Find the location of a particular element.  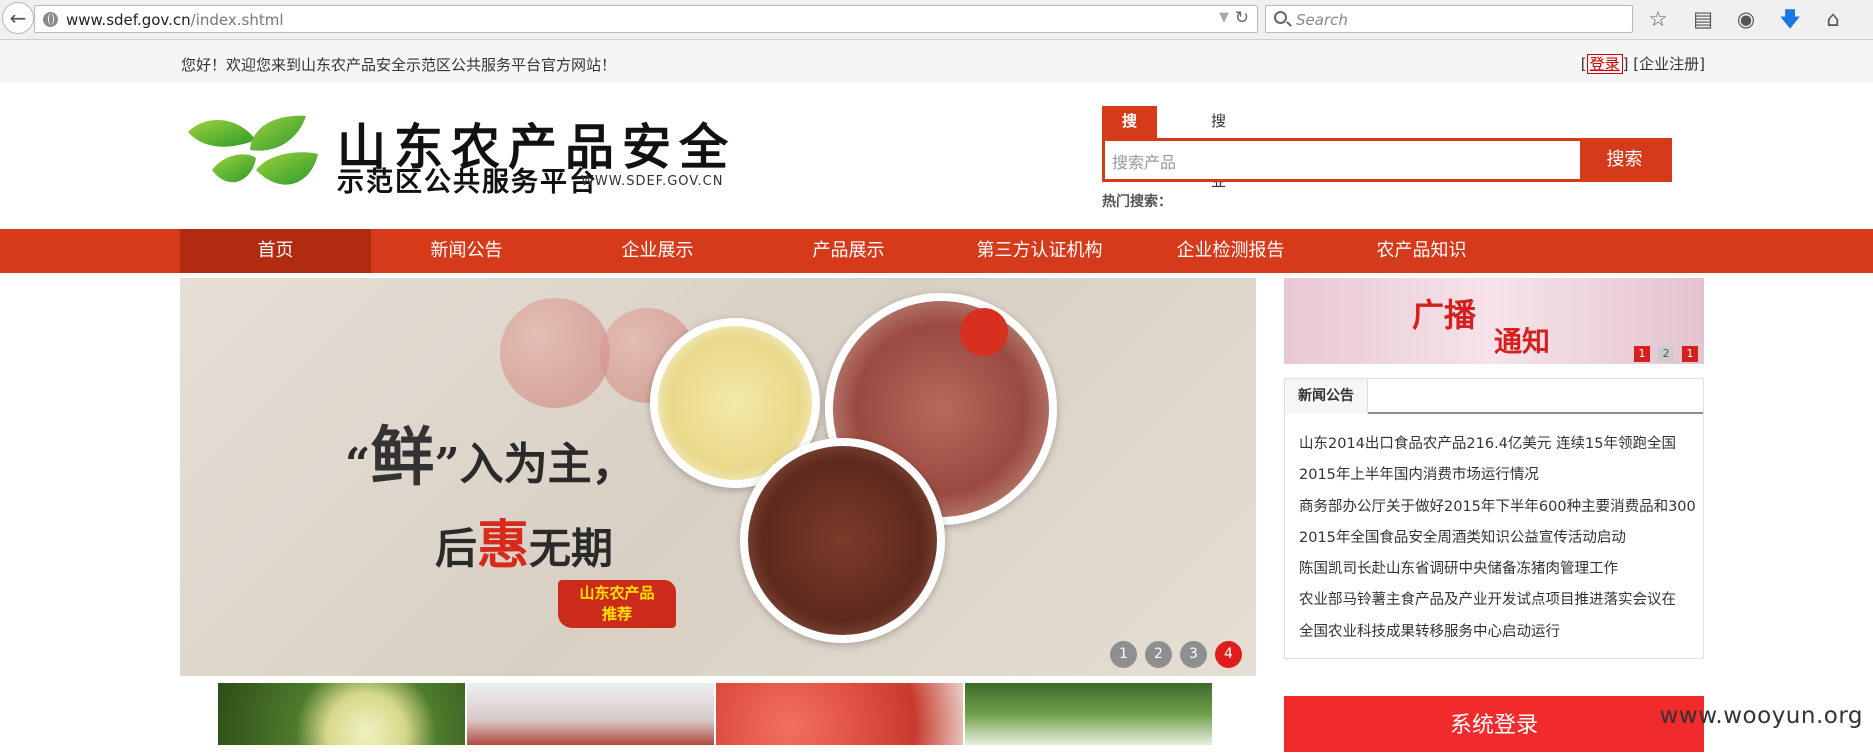

news-item: 2015年全国食品安全周酒类知识公益宣传活动启动 is located at coordinates (1497, 538).